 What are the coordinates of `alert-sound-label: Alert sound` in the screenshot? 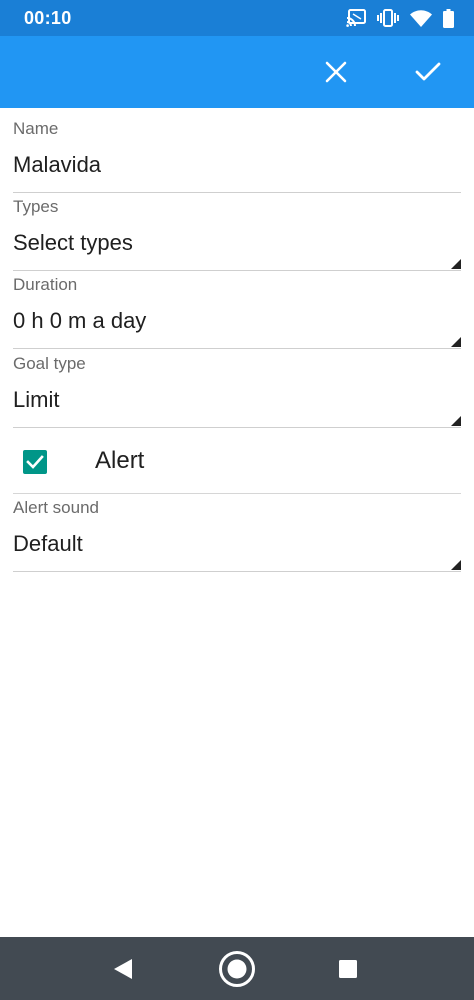 It's located at (56, 507).